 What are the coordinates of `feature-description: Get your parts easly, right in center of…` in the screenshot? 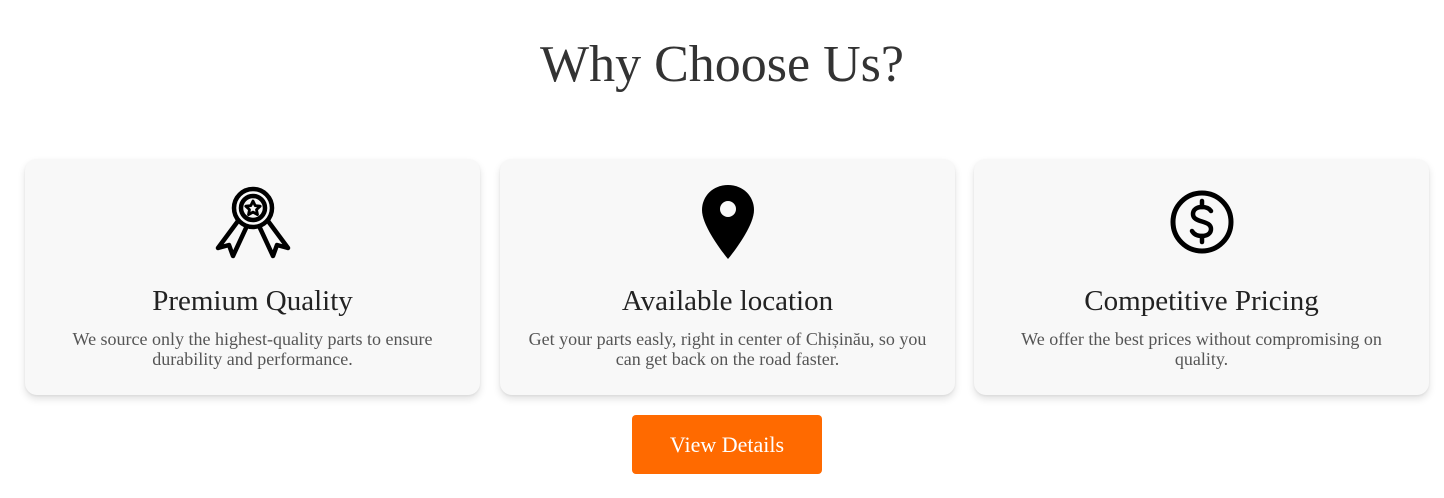 It's located at (727, 349).